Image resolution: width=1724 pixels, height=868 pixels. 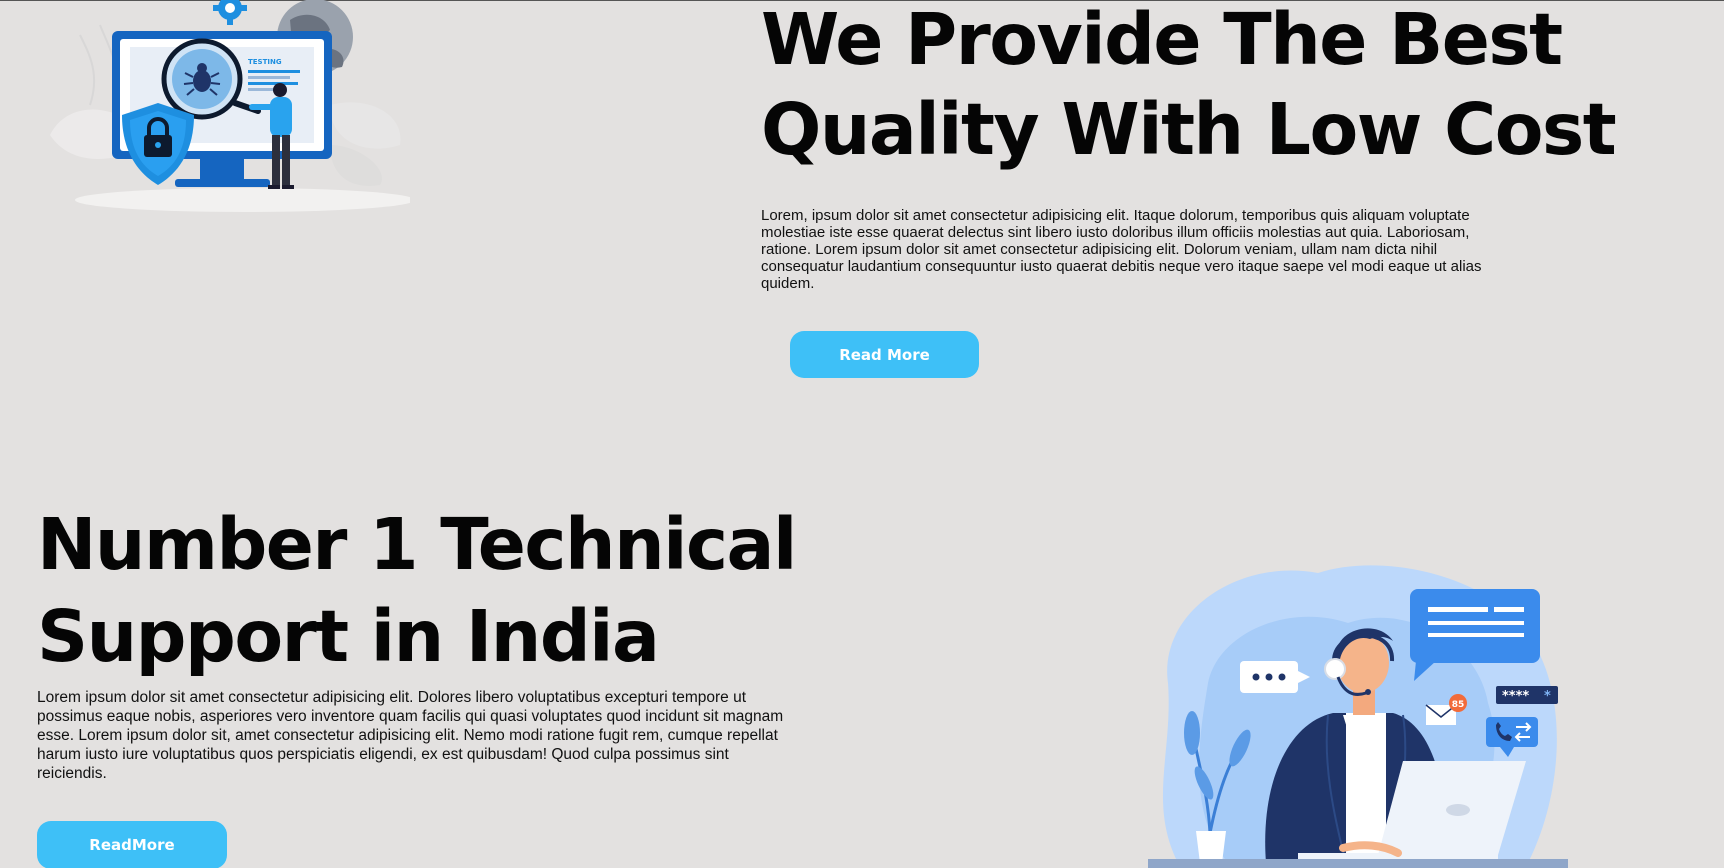 I want to click on password-mask: ****, so click(x=1515, y=696).